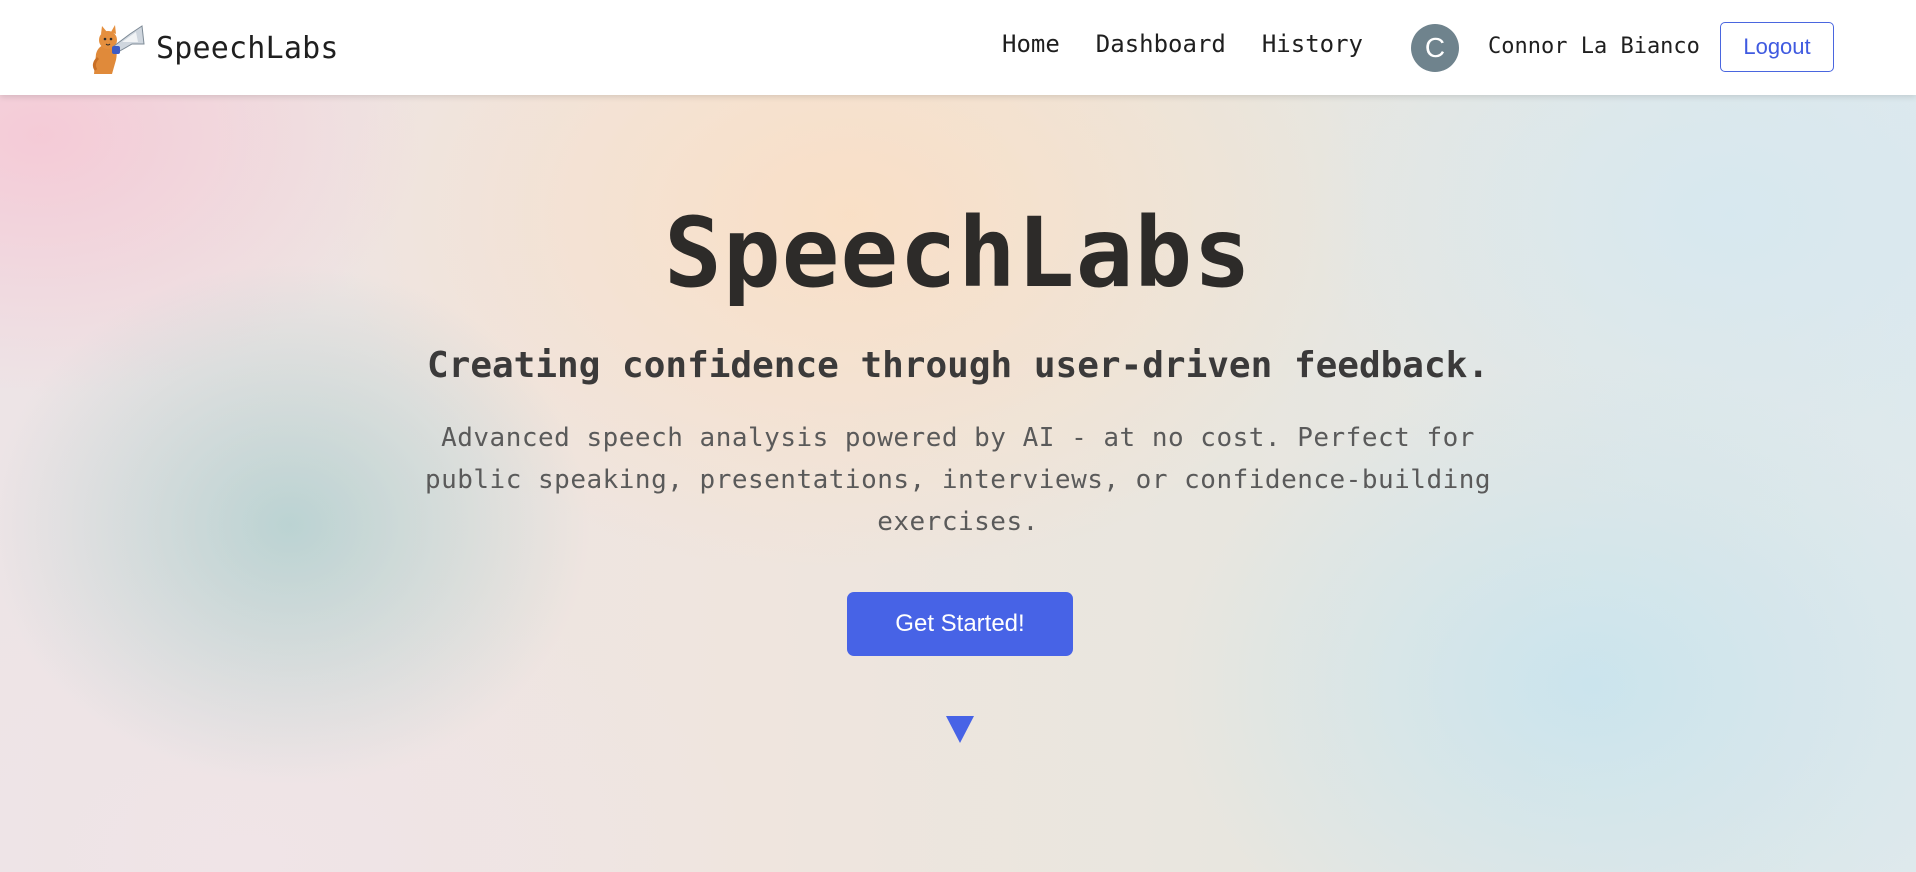  Describe the element at coordinates (1161, 44) in the screenshot. I see `nav-link-dashboard: Dashboard` at that location.